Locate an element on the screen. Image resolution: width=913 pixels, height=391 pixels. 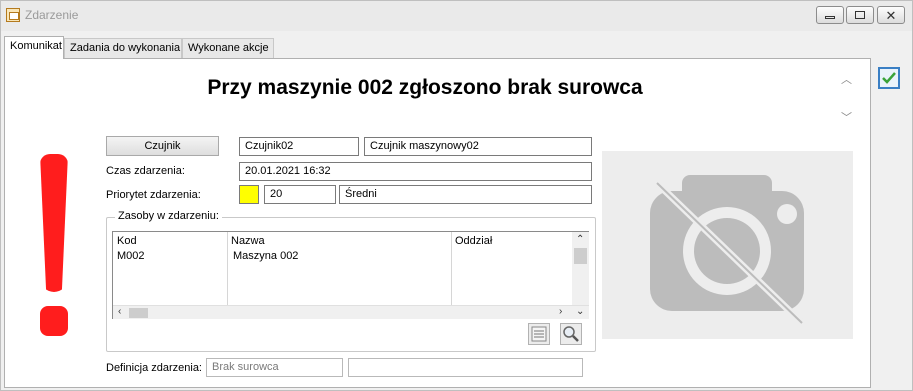
close-icon: ✕ is located at coordinates (891, 15).